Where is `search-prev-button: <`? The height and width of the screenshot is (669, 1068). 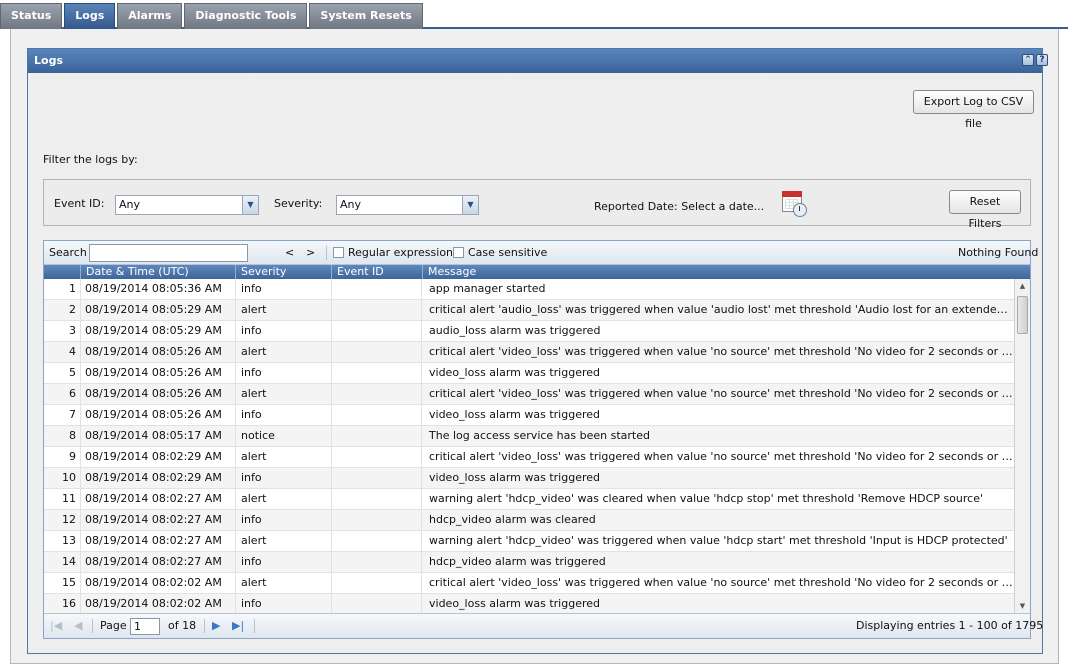 search-prev-button: < is located at coordinates (289, 252).